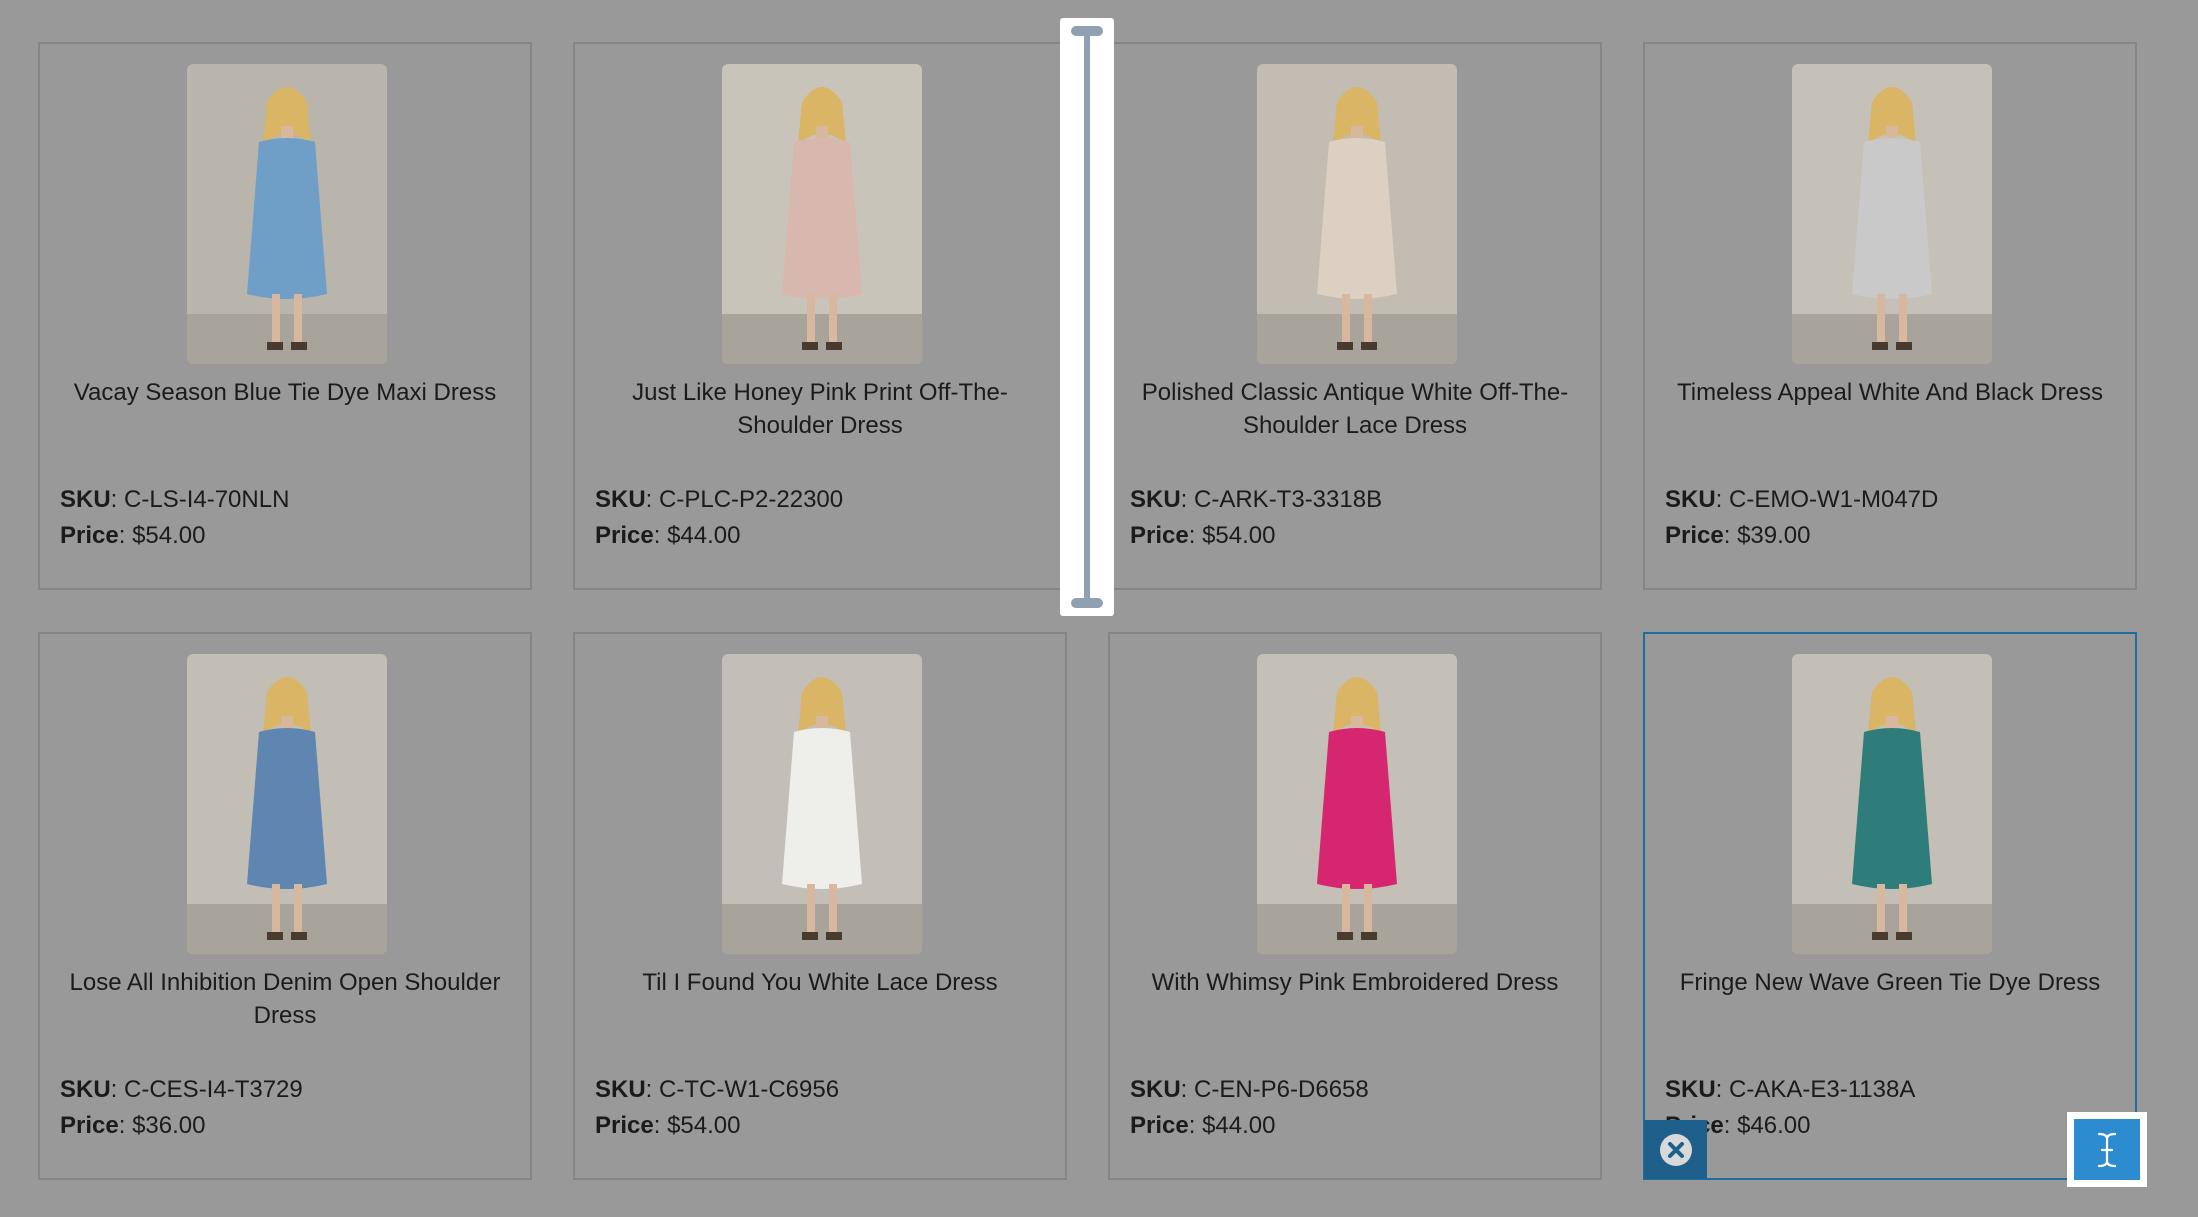  Describe the element at coordinates (1774, 535) in the screenshot. I see `price-value: $39.00` at that location.